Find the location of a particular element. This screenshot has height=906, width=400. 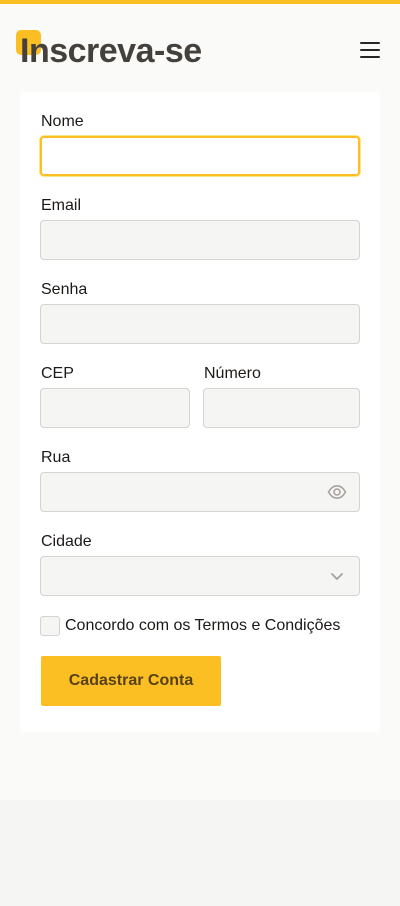

street-label: Rua is located at coordinates (56, 457).